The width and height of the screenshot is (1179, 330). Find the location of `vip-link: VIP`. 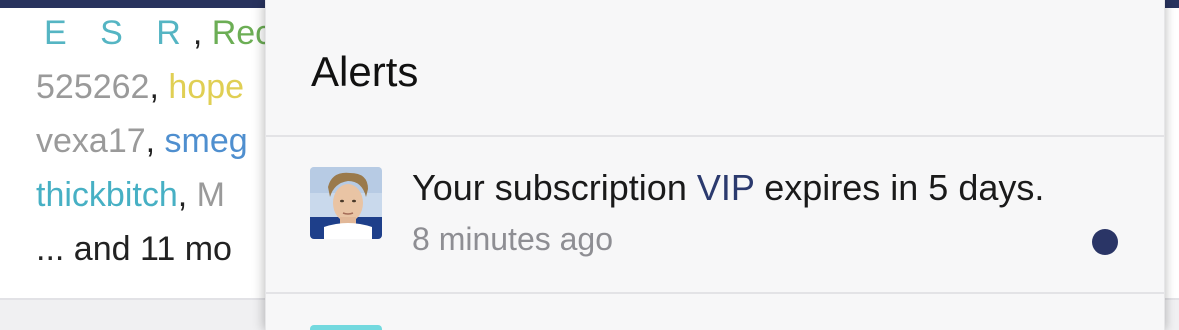

vip-link: VIP is located at coordinates (725, 187).